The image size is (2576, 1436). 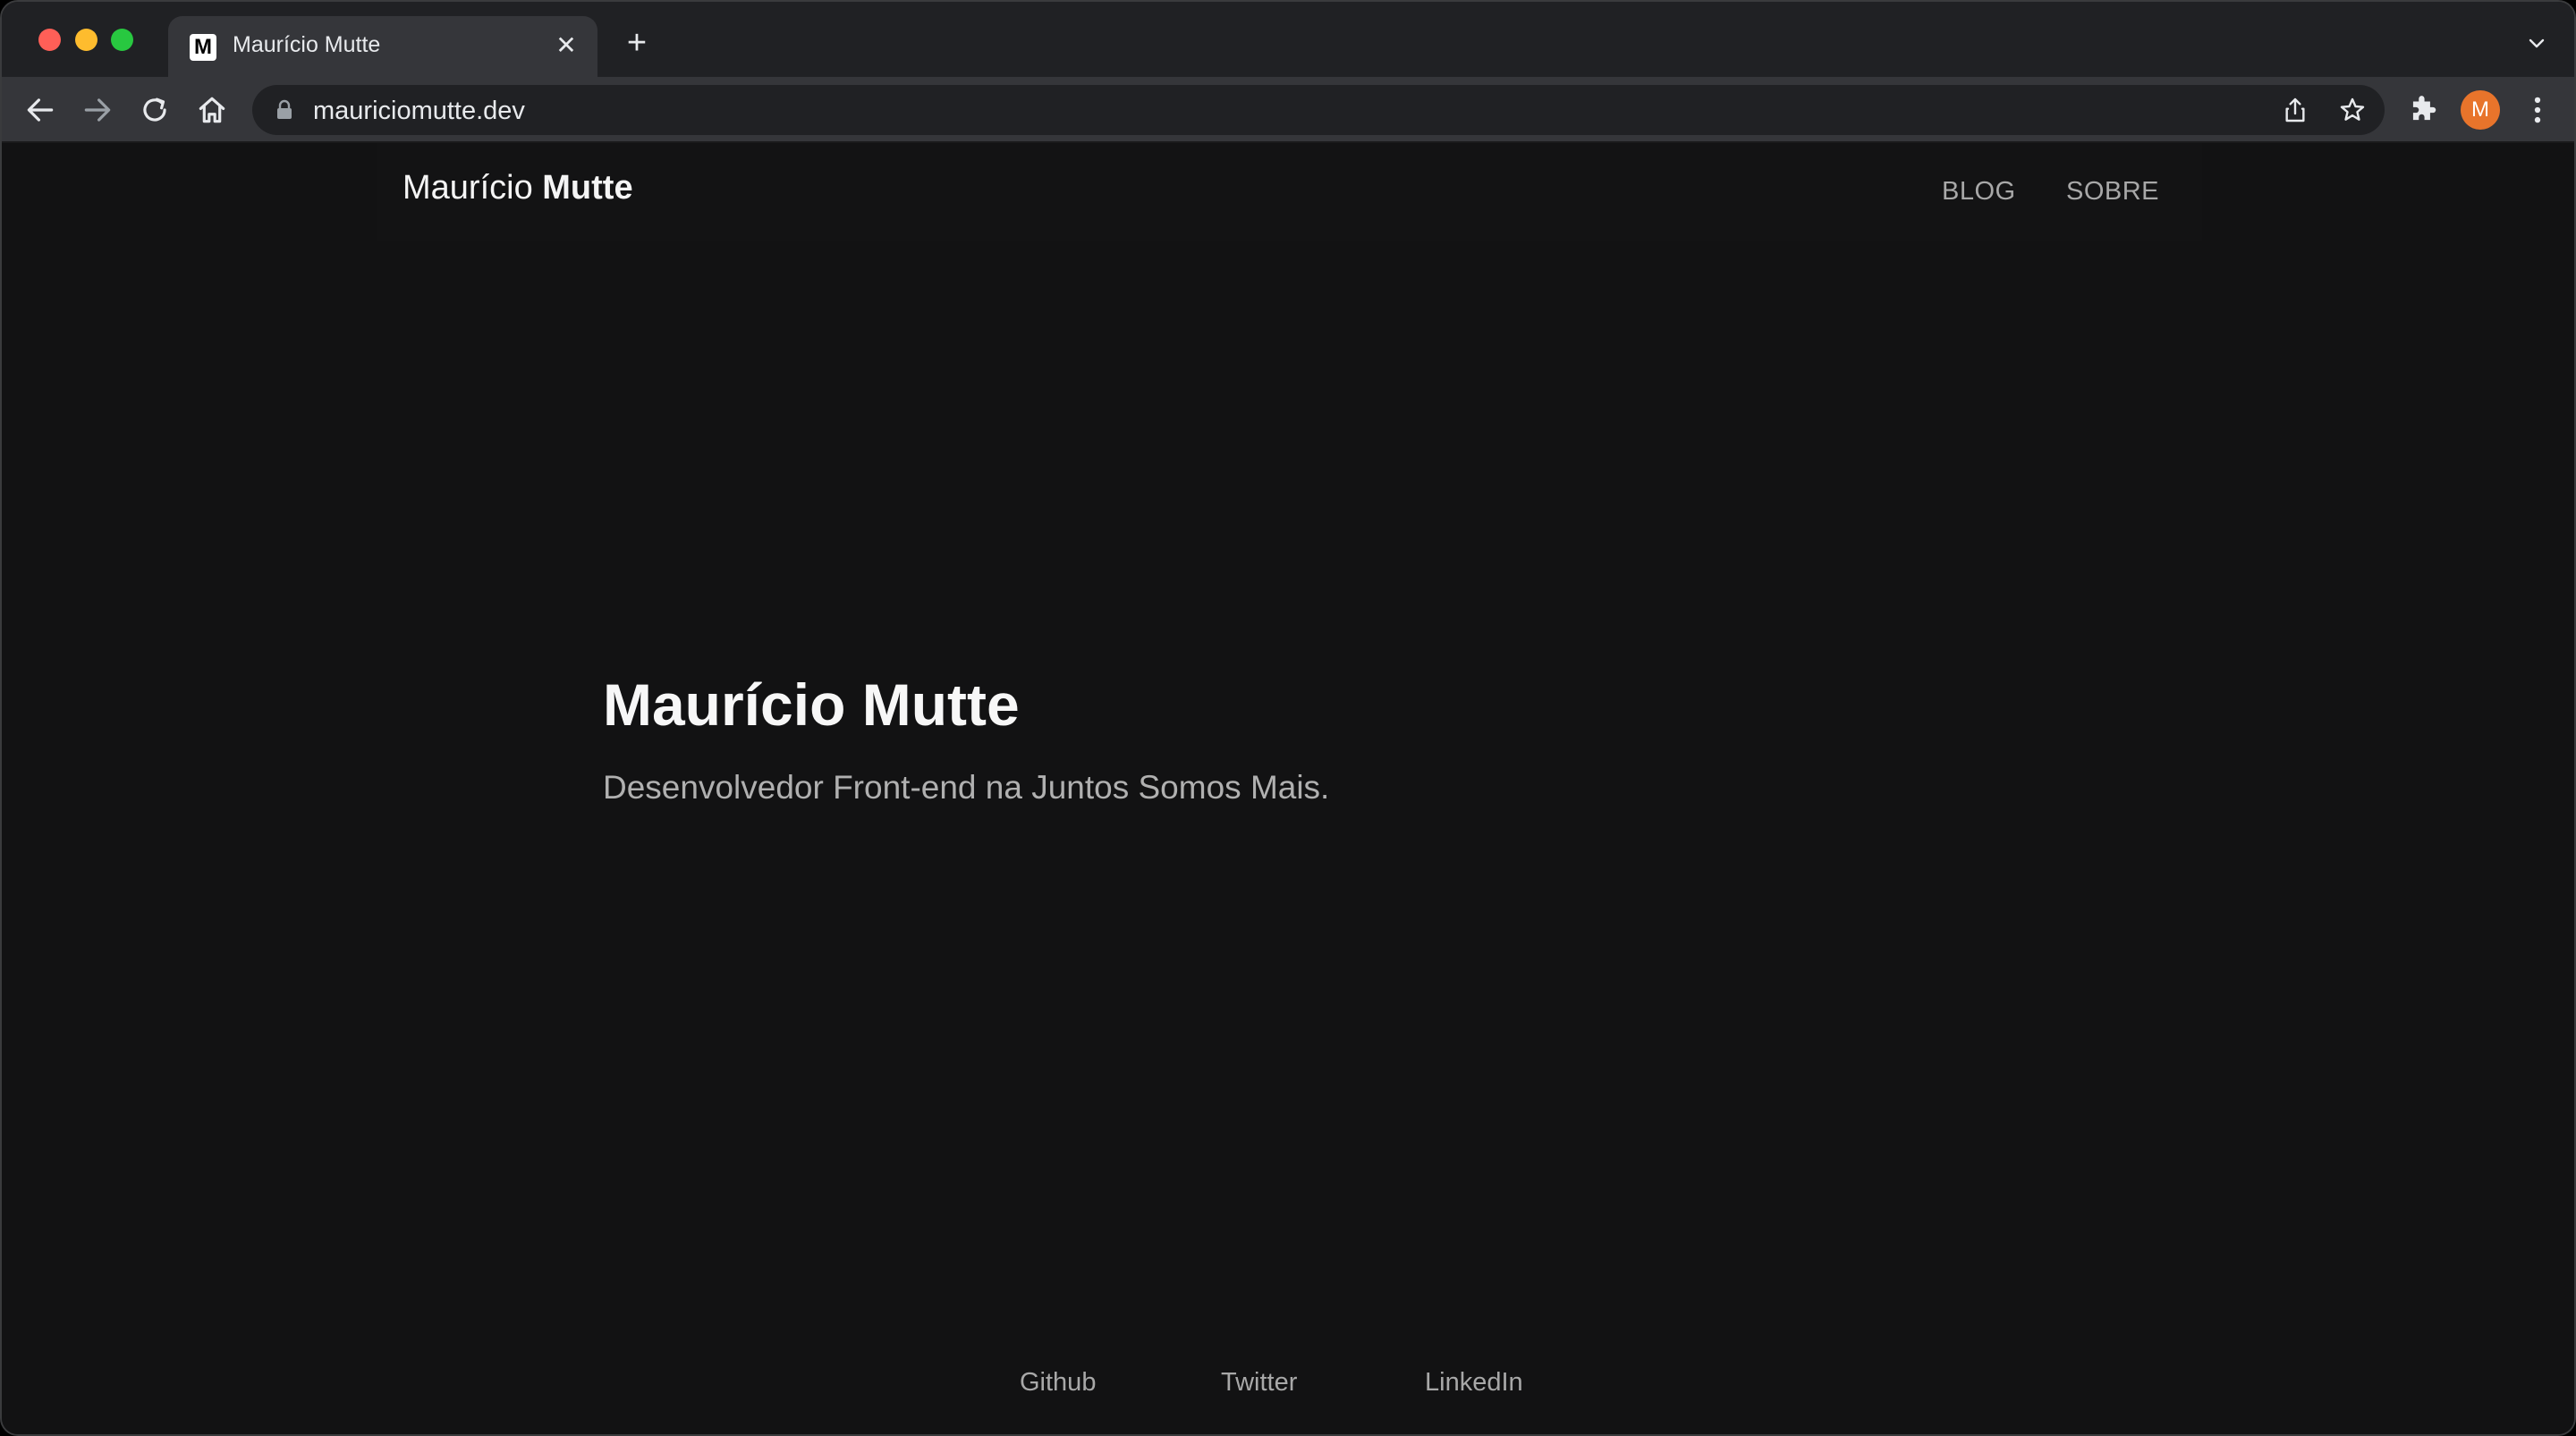 What do you see at coordinates (97, 110) in the screenshot?
I see `forward-icon` at bounding box center [97, 110].